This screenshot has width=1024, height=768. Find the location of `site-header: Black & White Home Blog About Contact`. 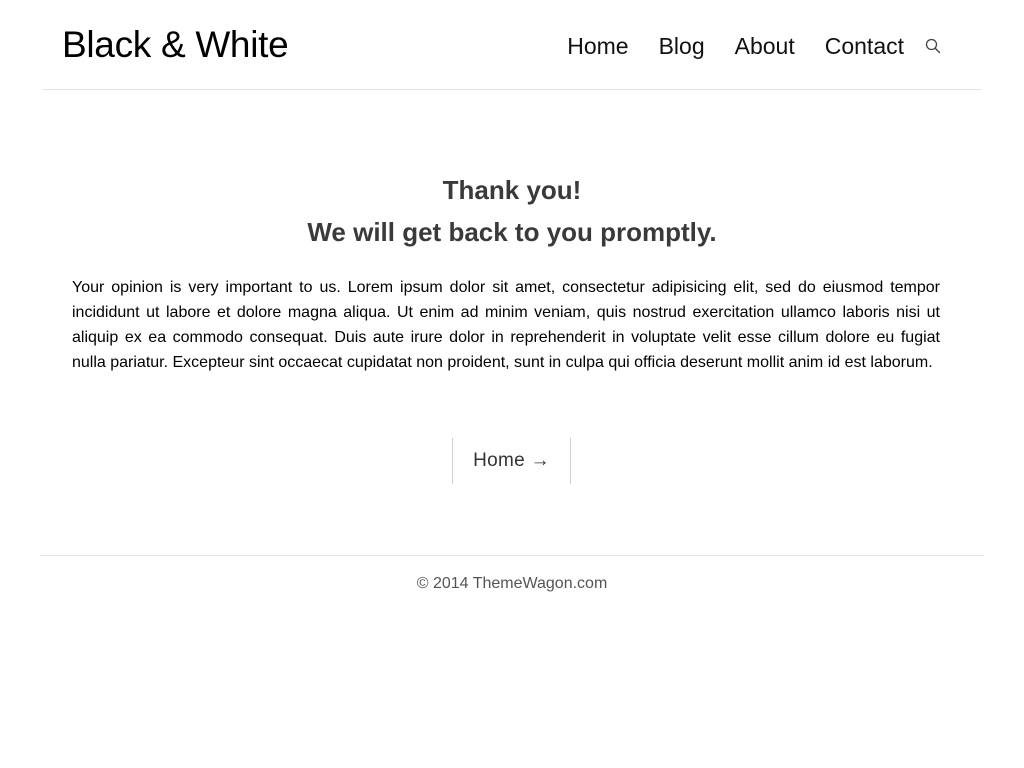

site-header: Black & White Home Blog About Contact is located at coordinates (512, 45).